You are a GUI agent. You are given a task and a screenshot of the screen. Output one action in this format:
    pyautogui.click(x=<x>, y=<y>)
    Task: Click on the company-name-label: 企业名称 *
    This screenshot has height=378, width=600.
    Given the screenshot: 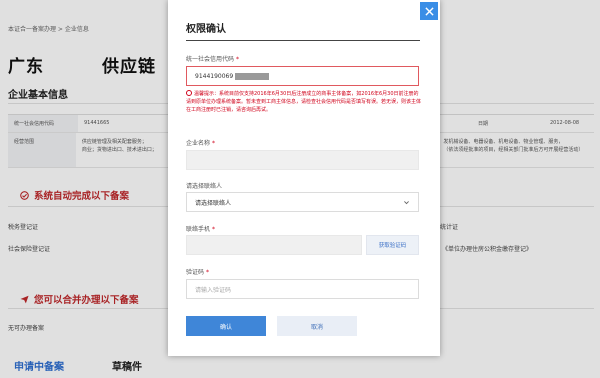 What is the action you would take?
    pyautogui.click(x=200, y=143)
    